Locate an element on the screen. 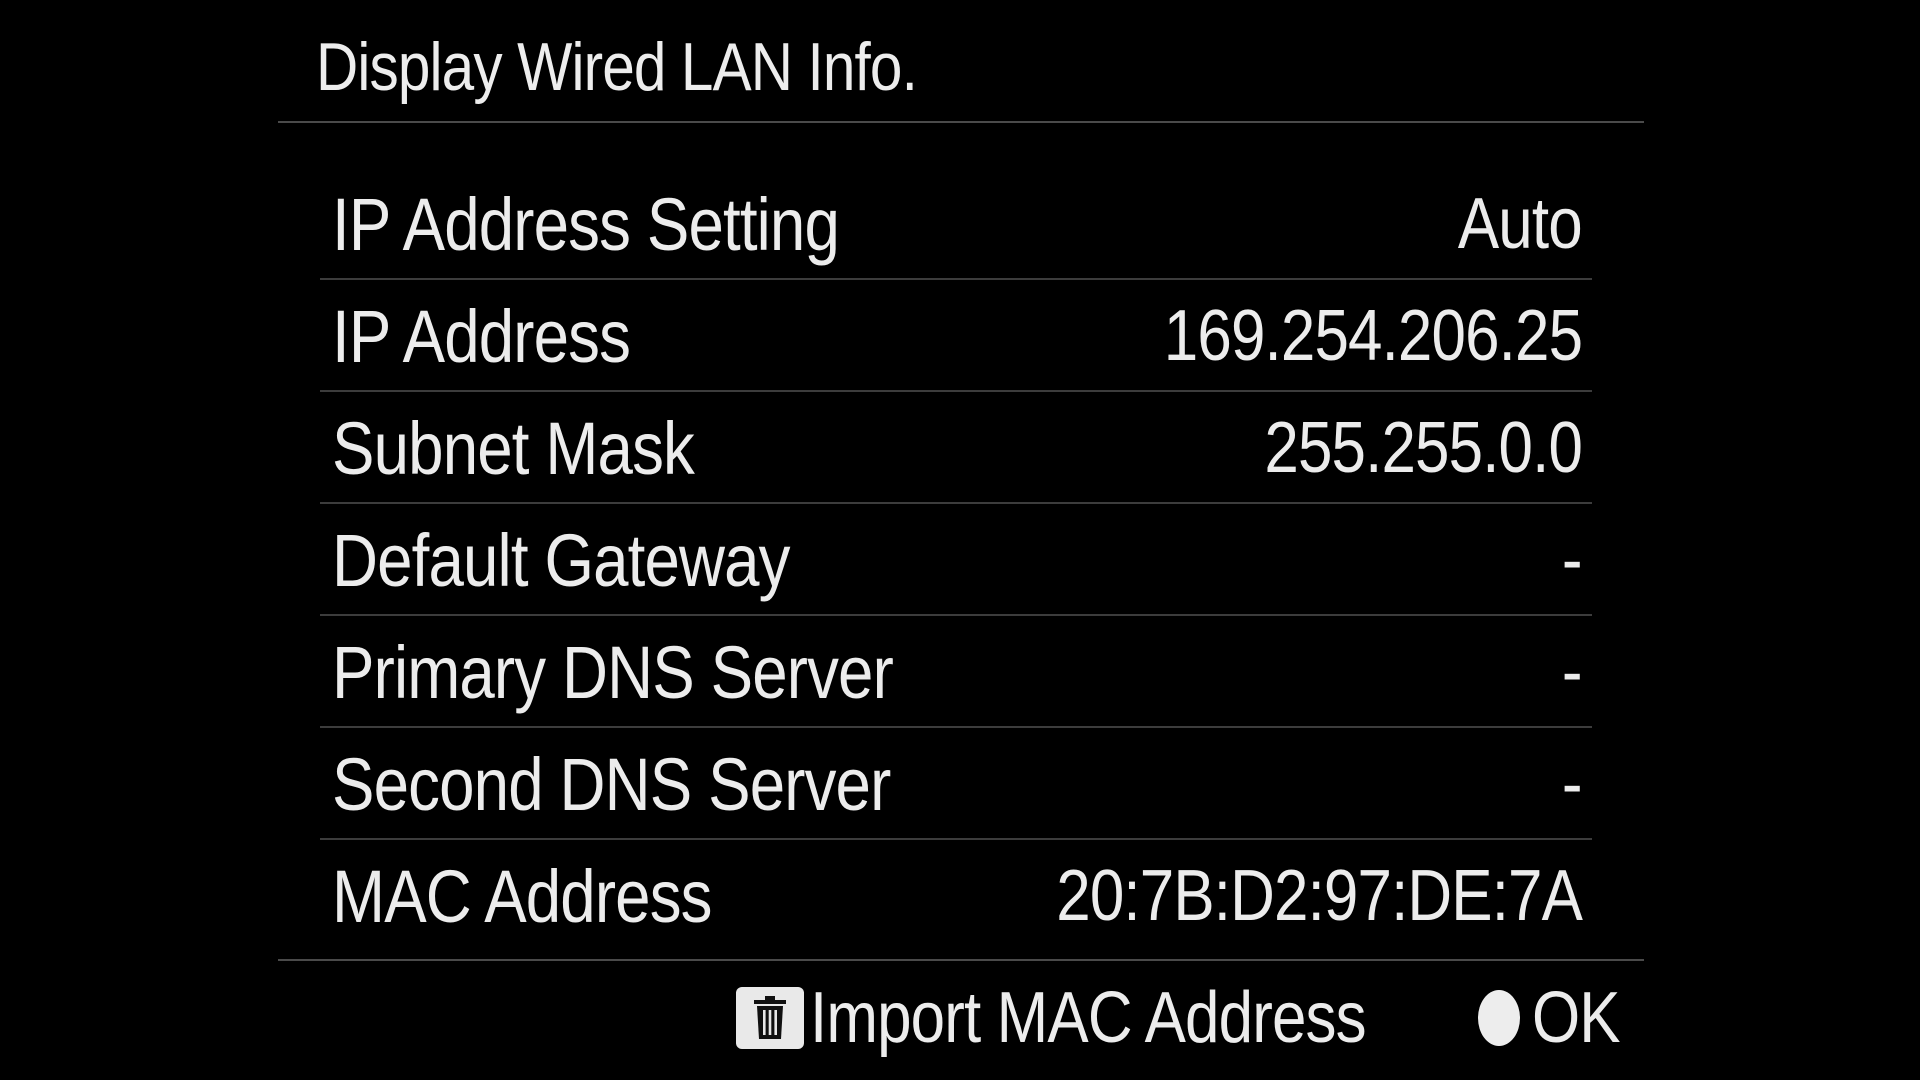  row-second-dns-server: Second DNS Server - is located at coordinates (956, 784).